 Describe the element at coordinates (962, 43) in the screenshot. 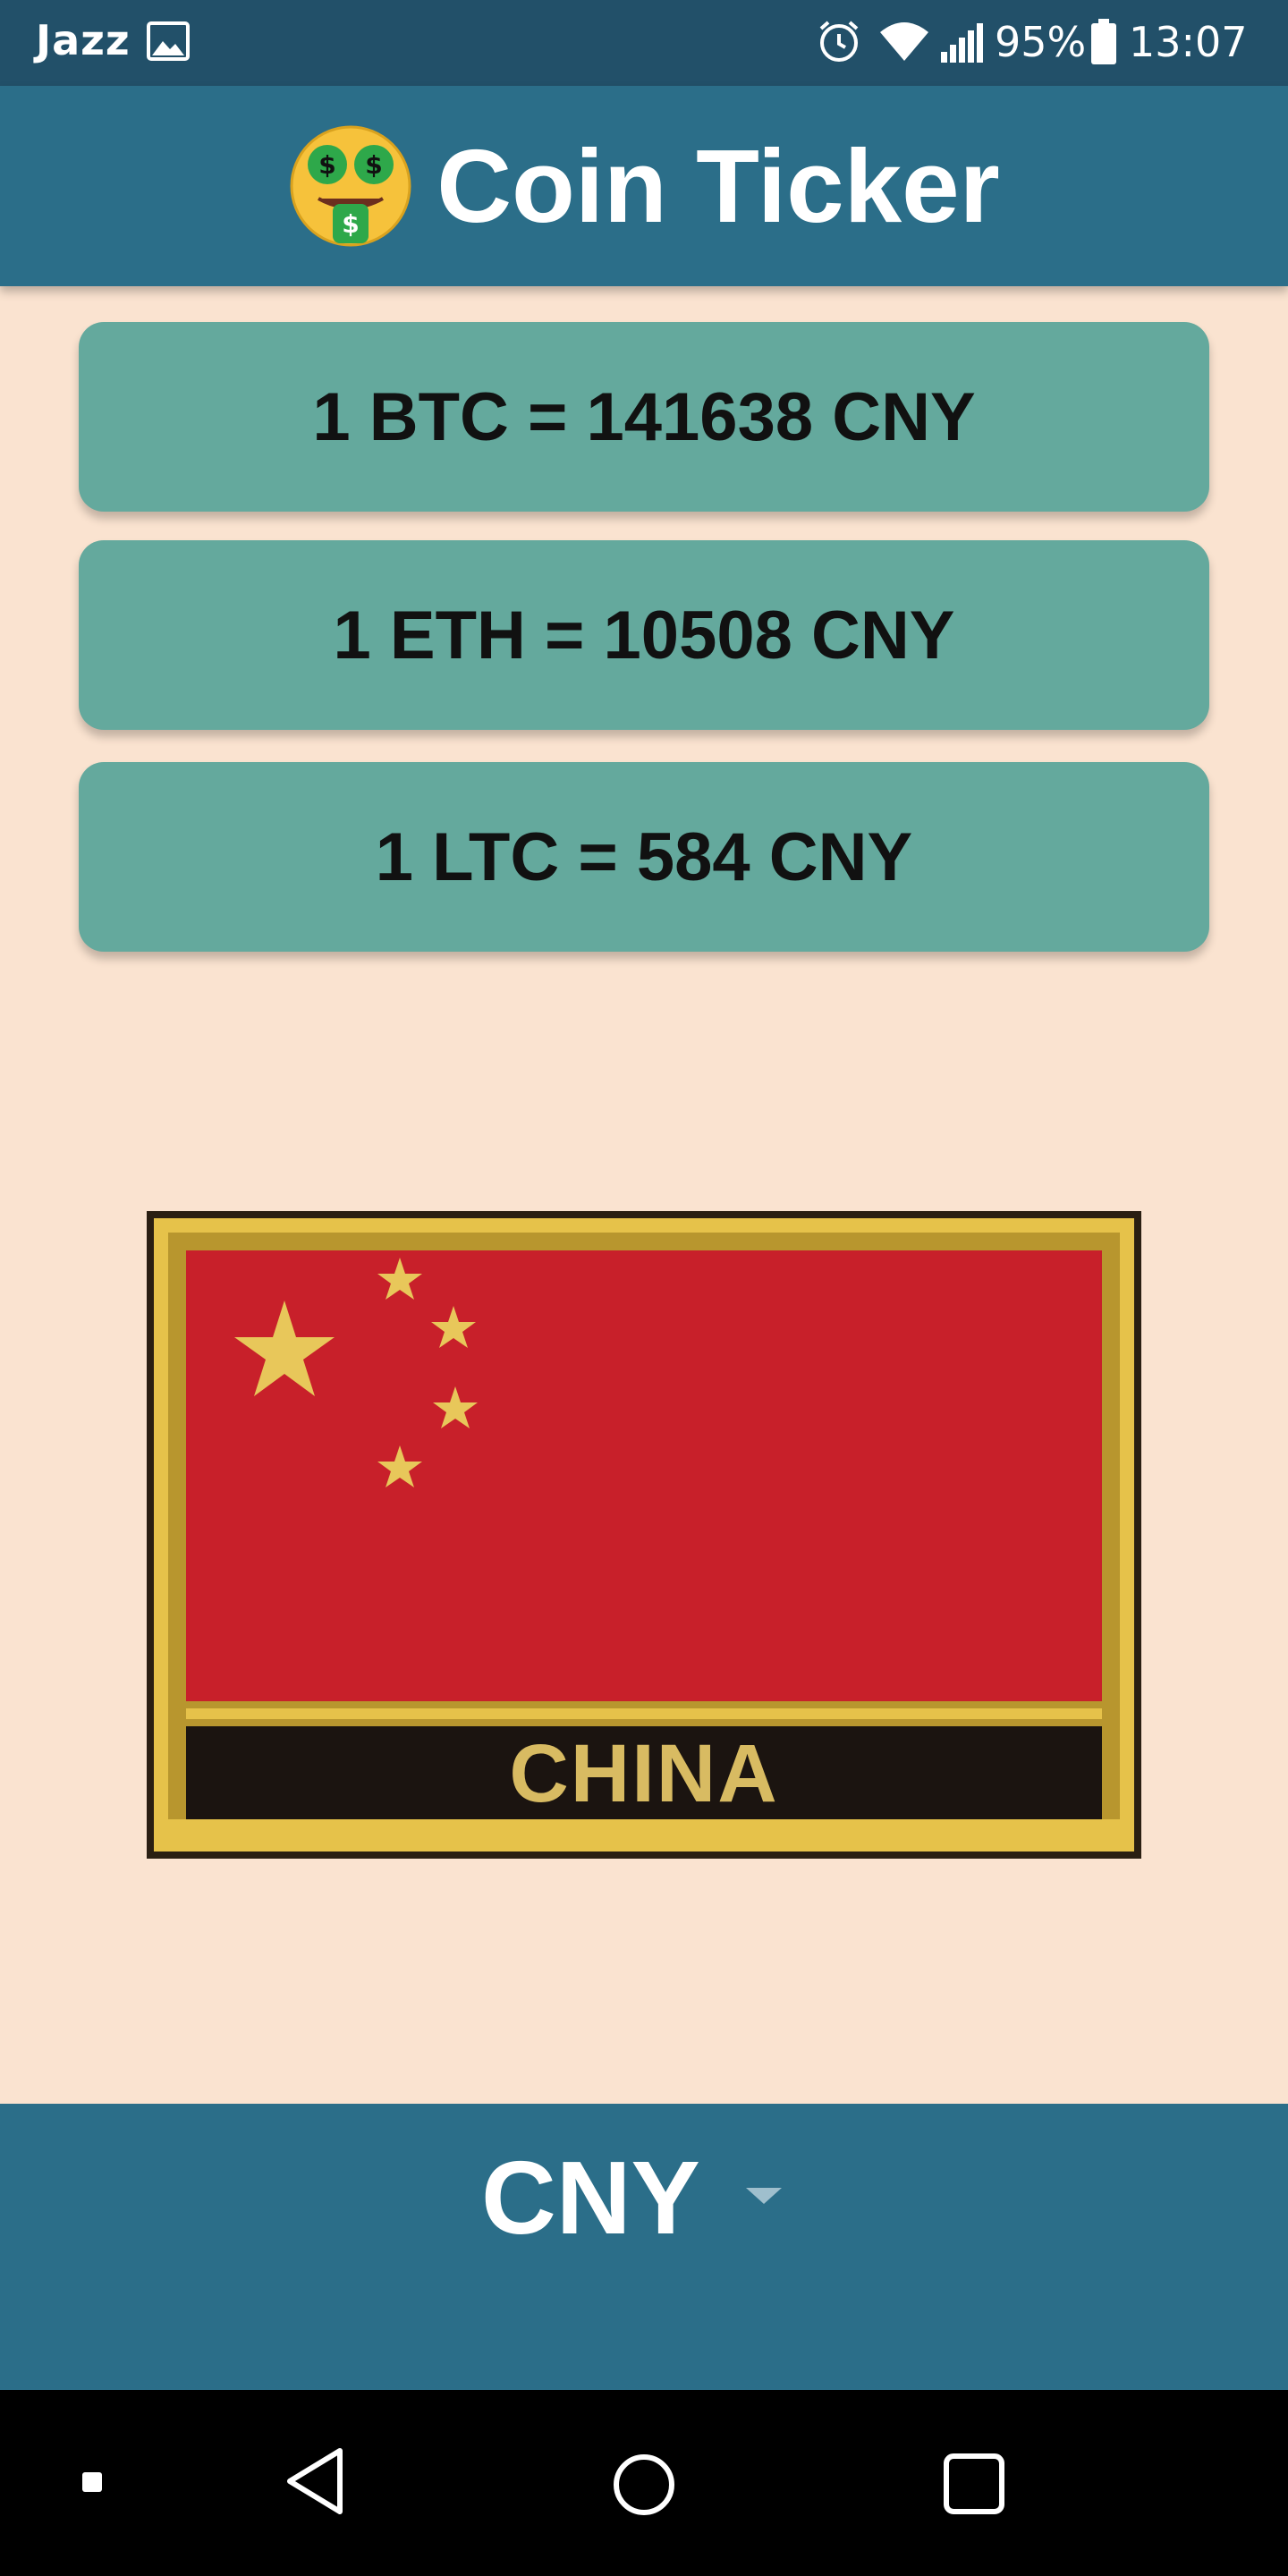

I see `signal-icon` at that location.